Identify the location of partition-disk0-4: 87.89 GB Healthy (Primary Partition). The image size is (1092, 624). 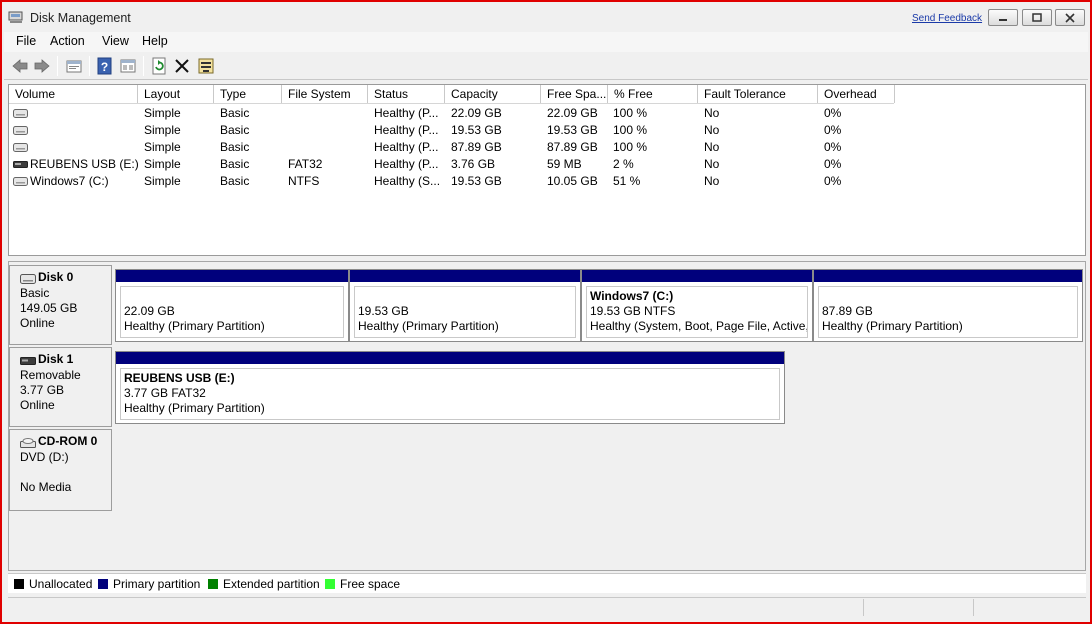
(948, 305).